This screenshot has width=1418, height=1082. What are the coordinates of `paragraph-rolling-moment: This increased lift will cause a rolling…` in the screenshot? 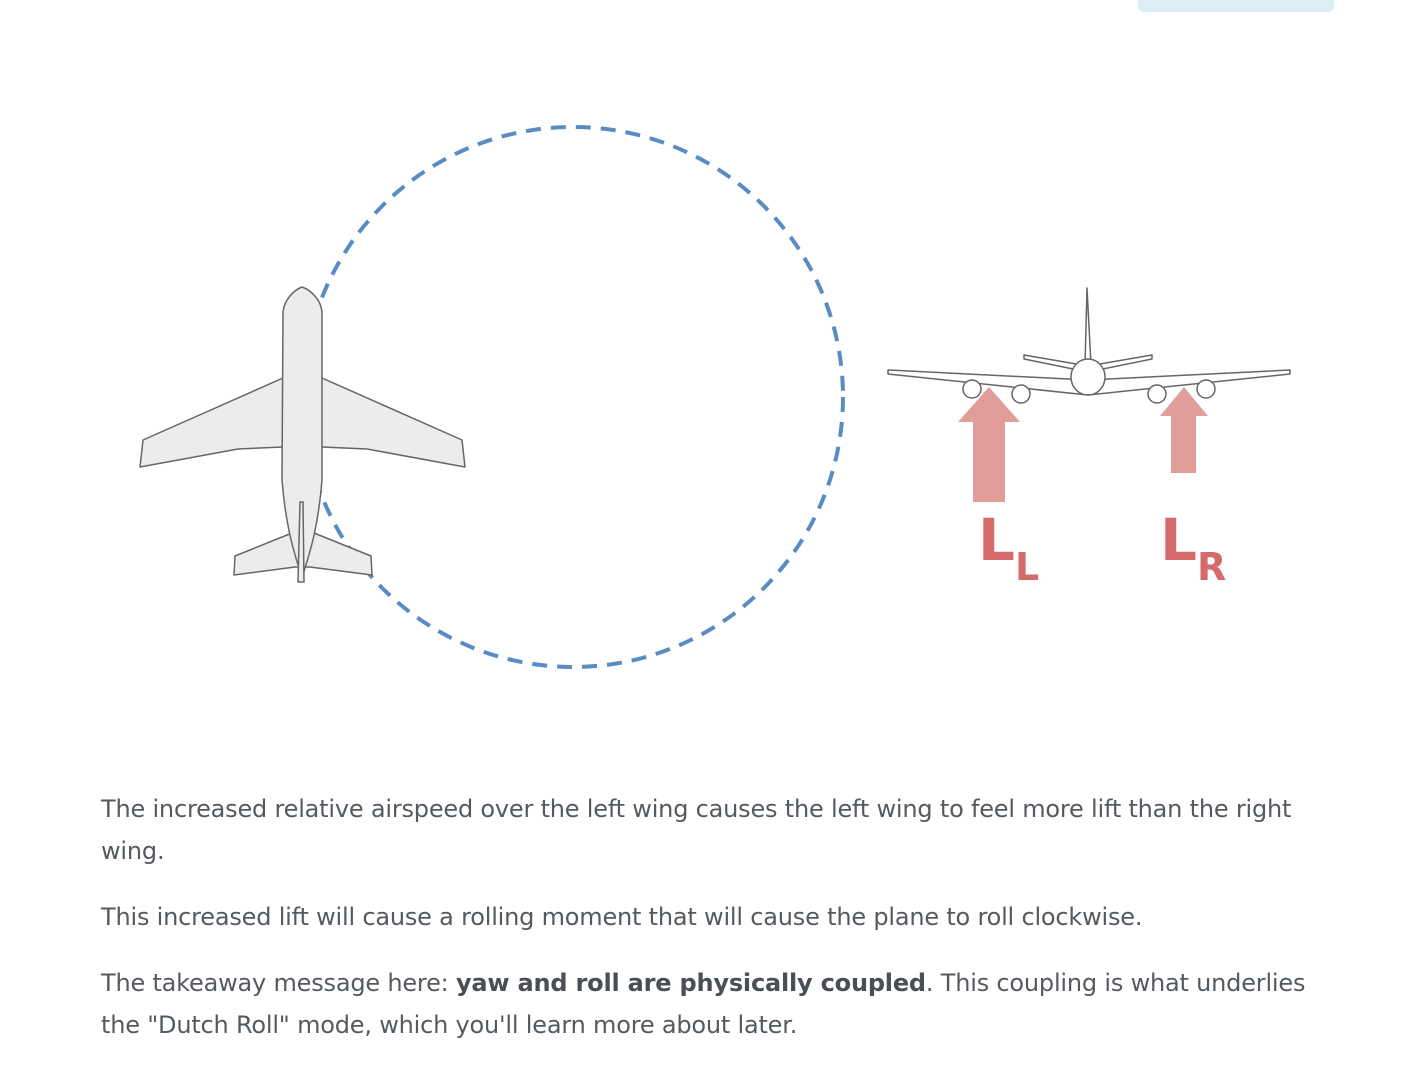 It's located at (622, 917).